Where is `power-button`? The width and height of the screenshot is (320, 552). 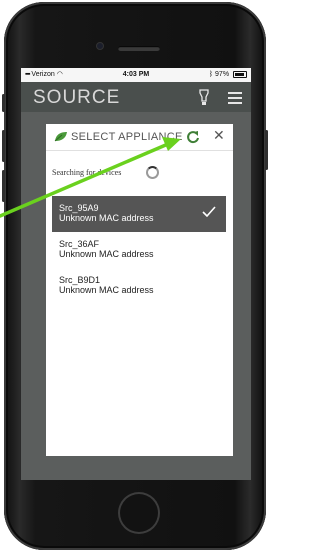 power-button is located at coordinates (266, 150).